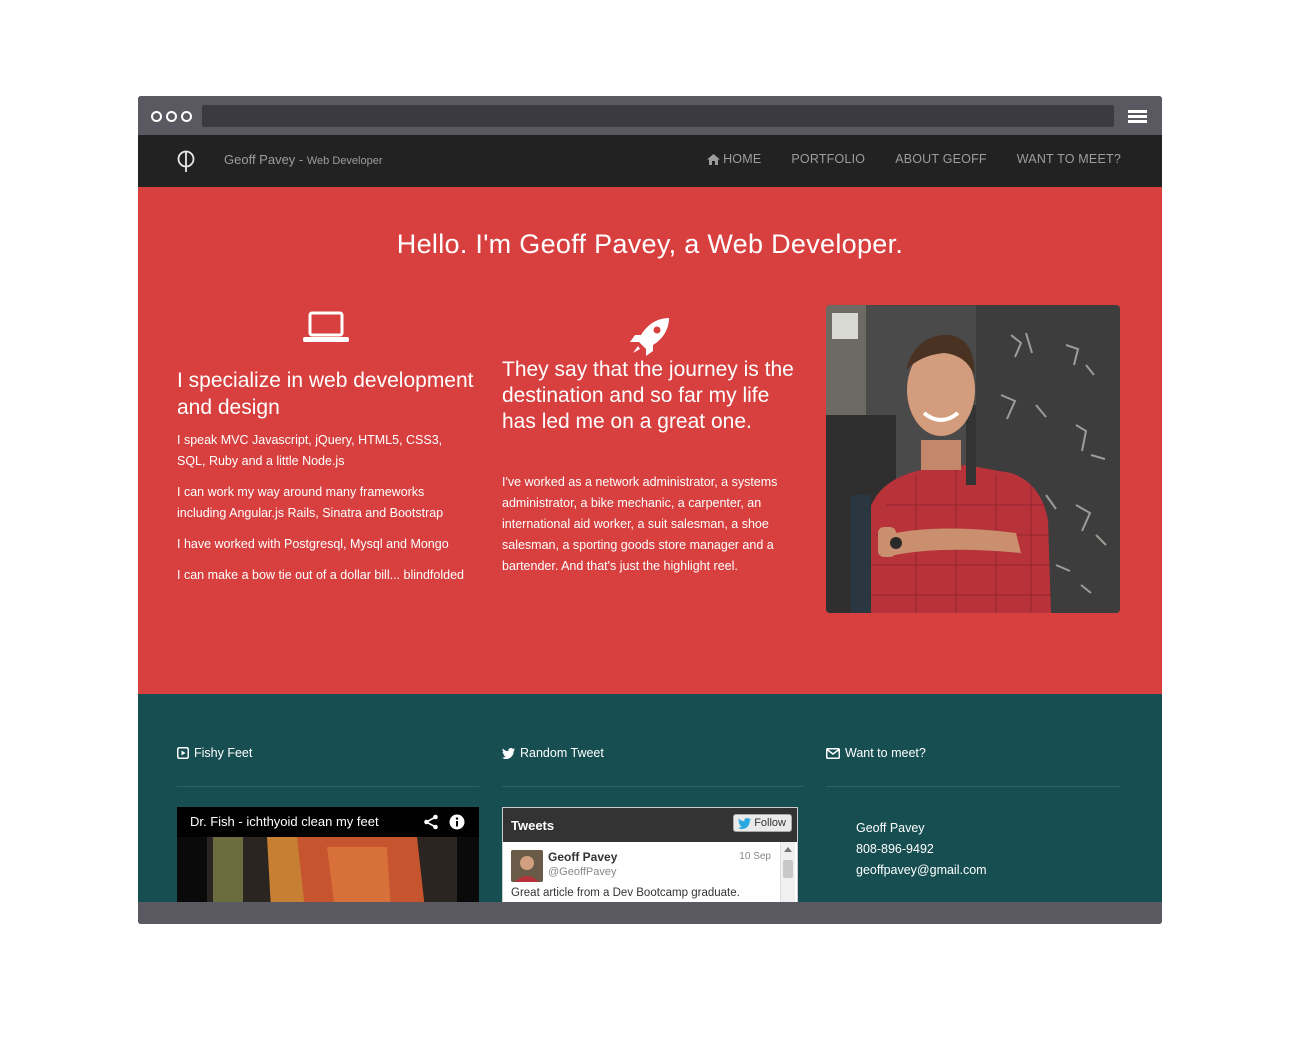 The height and width of the screenshot is (1041, 1300). I want to click on rocket-icon, so click(649, 337).